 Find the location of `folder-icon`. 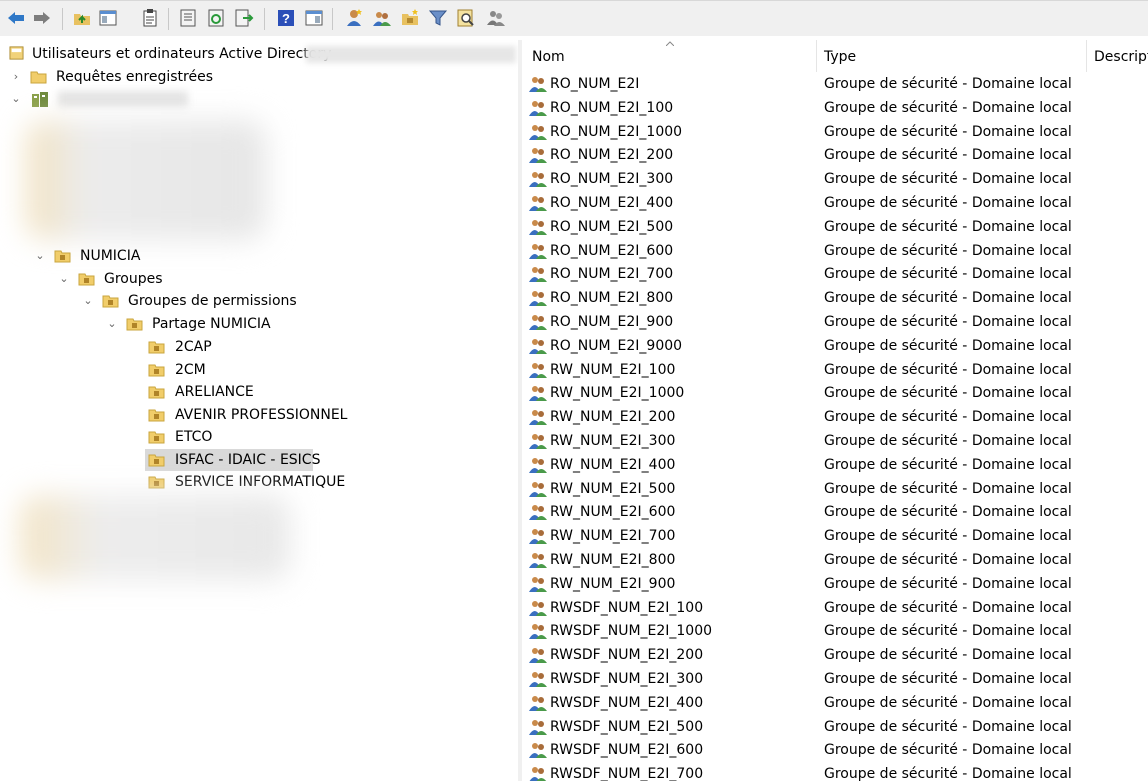

folder-icon is located at coordinates (38, 77).